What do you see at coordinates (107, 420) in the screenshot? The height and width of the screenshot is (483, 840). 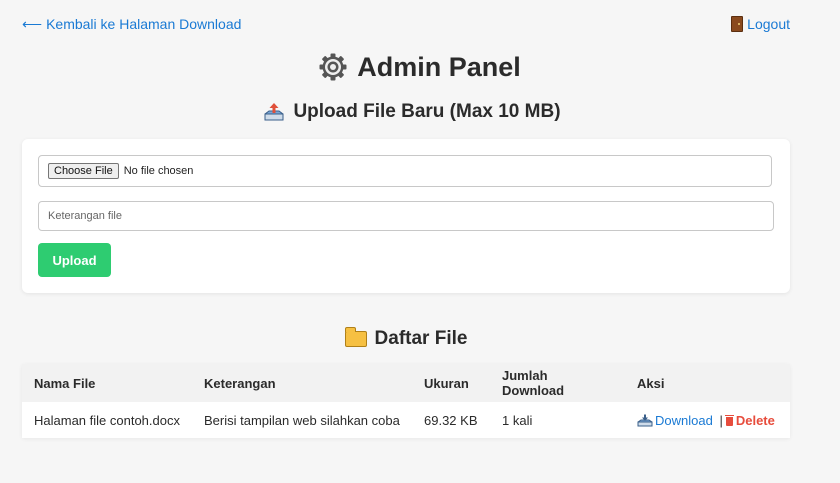 I see `file-name-cell: Halaman file contoh.docx` at bounding box center [107, 420].